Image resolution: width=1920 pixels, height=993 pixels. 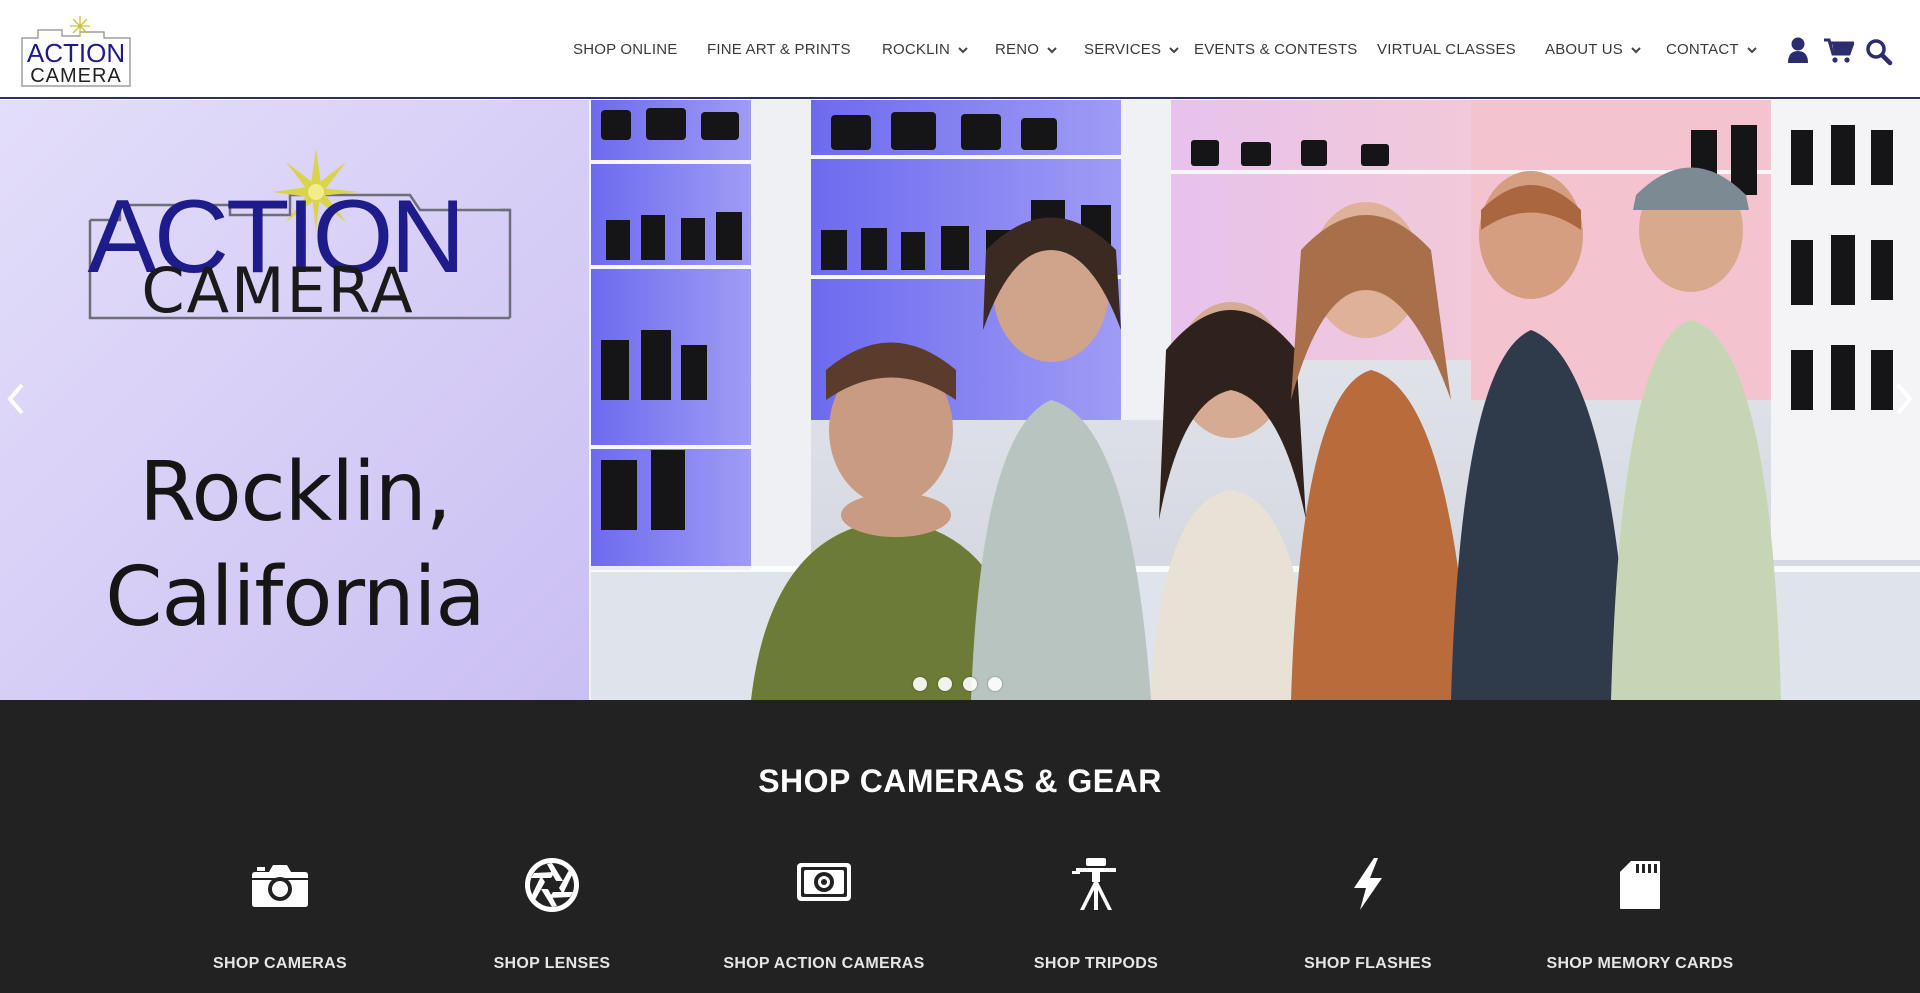 I want to click on nav-reno: RENO, so click(x=1026, y=49).